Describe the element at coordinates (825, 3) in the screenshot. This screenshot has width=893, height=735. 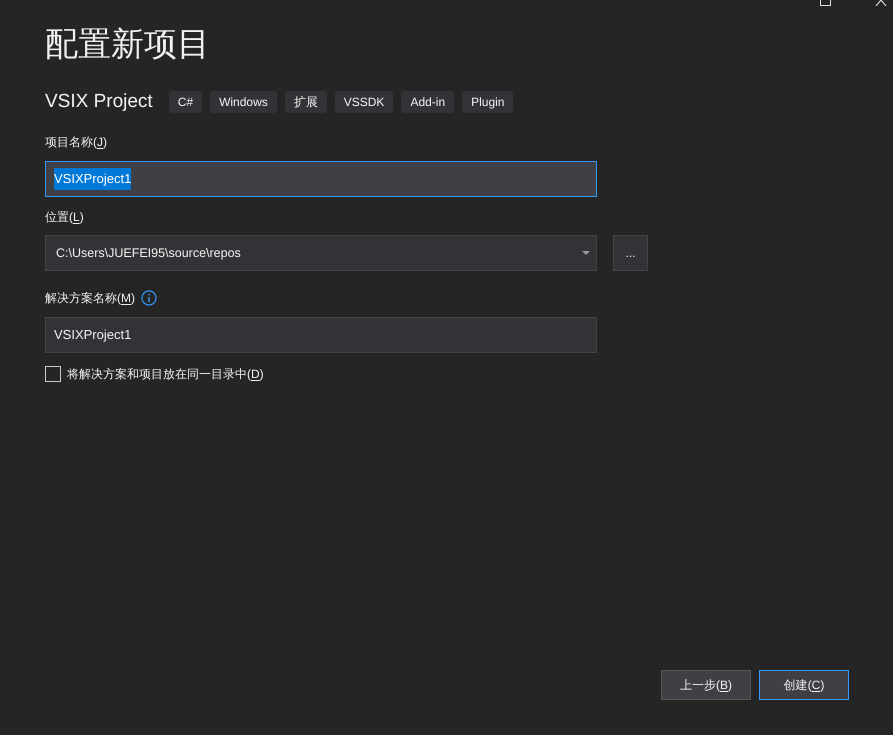
I see `maximize-icon` at that location.